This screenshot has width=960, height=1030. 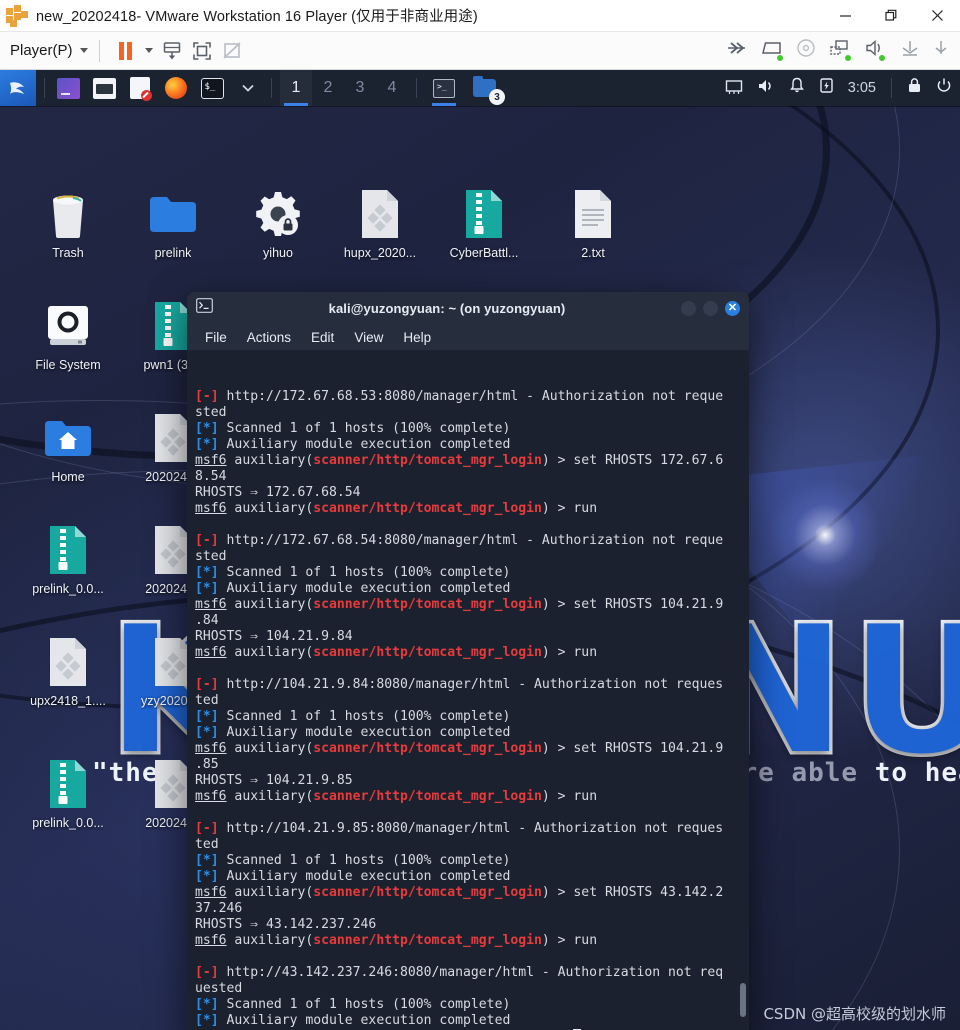 What do you see at coordinates (593, 214) in the screenshot?
I see `text-file-icon` at bounding box center [593, 214].